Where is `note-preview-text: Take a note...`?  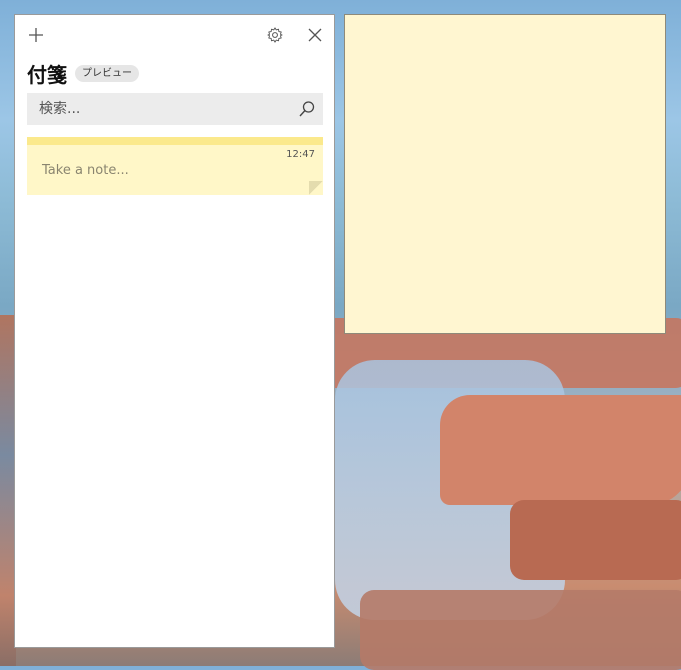
note-preview-text: Take a note... is located at coordinates (85, 170).